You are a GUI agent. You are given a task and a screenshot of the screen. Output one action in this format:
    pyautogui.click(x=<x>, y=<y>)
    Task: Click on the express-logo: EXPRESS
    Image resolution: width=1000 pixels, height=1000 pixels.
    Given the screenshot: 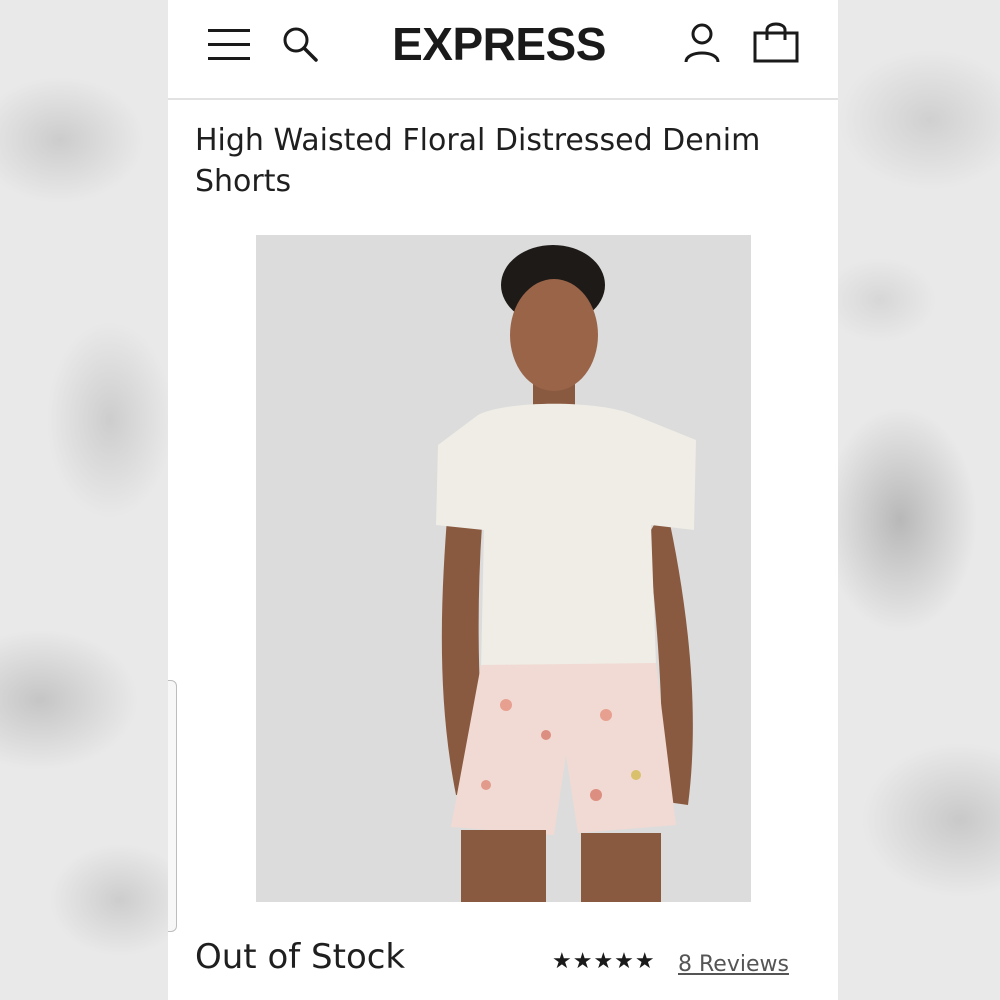 What is the action you would take?
    pyautogui.click(x=499, y=44)
    